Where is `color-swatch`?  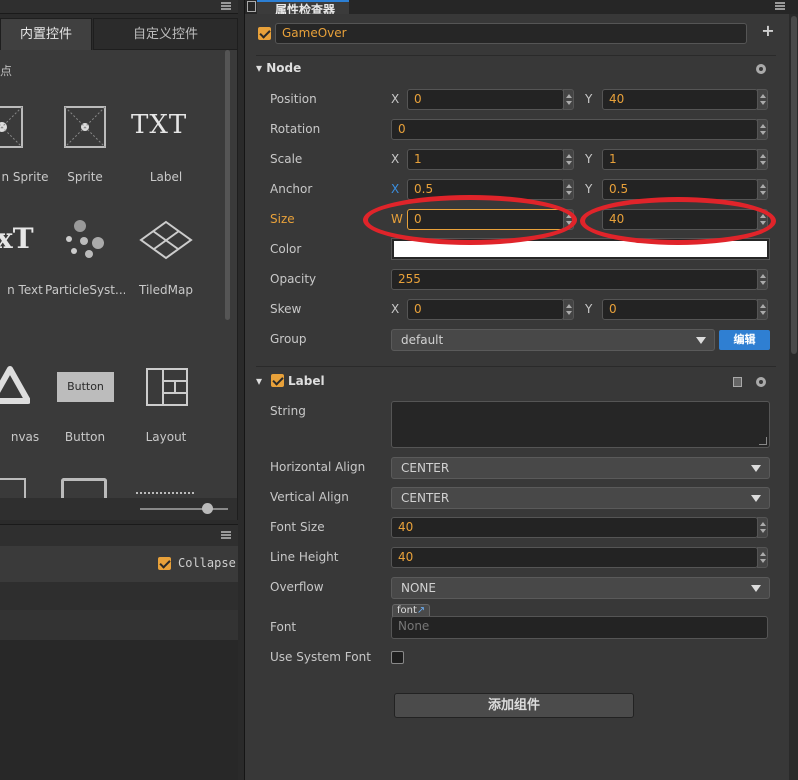
color-swatch is located at coordinates (580, 249).